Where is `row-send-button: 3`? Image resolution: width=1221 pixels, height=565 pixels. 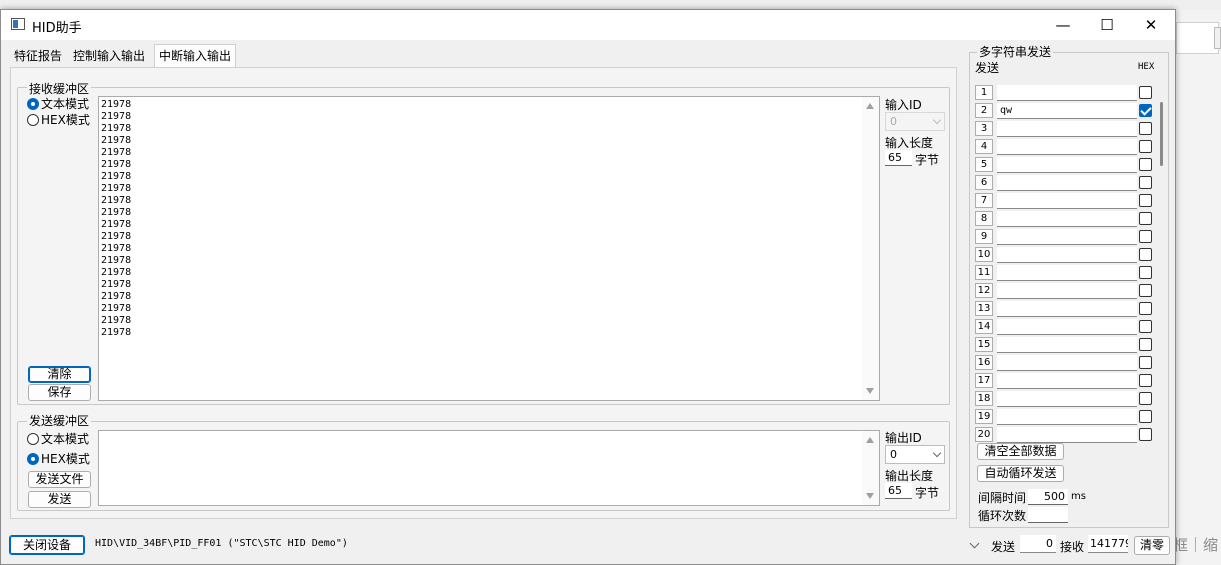 row-send-button: 3 is located at coordinates (984, 128).